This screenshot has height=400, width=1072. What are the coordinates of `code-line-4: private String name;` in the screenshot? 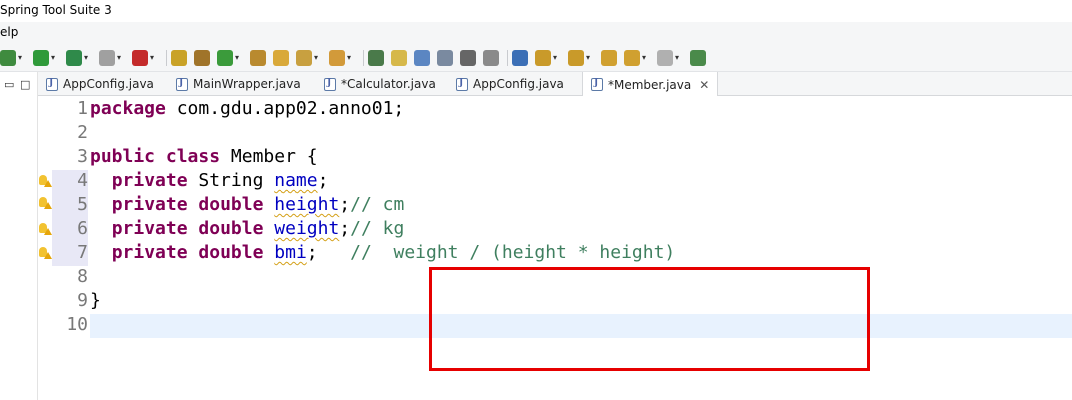 It's located at (220, 180).